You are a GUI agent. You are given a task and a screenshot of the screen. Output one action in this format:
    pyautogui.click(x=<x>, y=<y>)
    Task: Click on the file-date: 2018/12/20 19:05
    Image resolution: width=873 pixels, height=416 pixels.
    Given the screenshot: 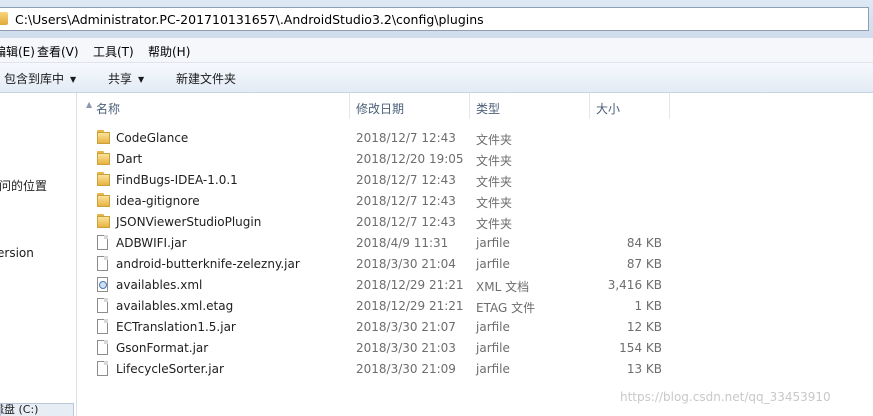 What is the action you would take?
    pyautogui.click(x=410, y=159)
    